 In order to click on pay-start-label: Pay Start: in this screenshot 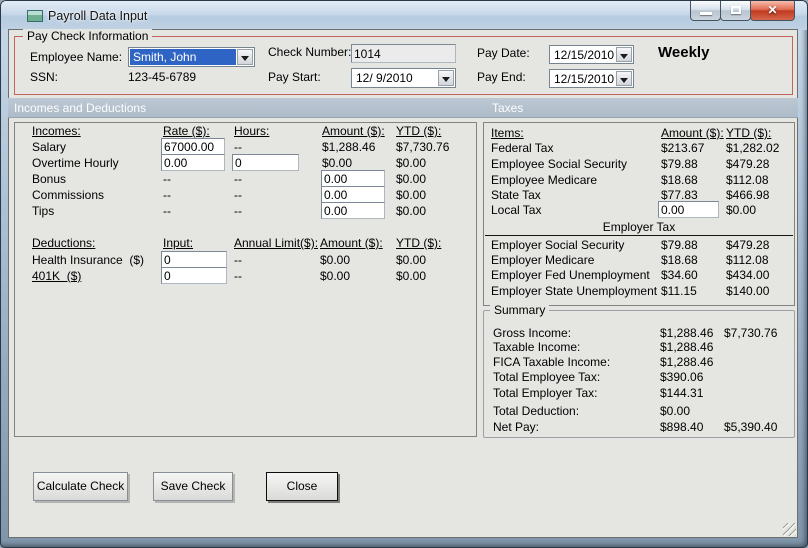, I will do `click(294, 77)`.